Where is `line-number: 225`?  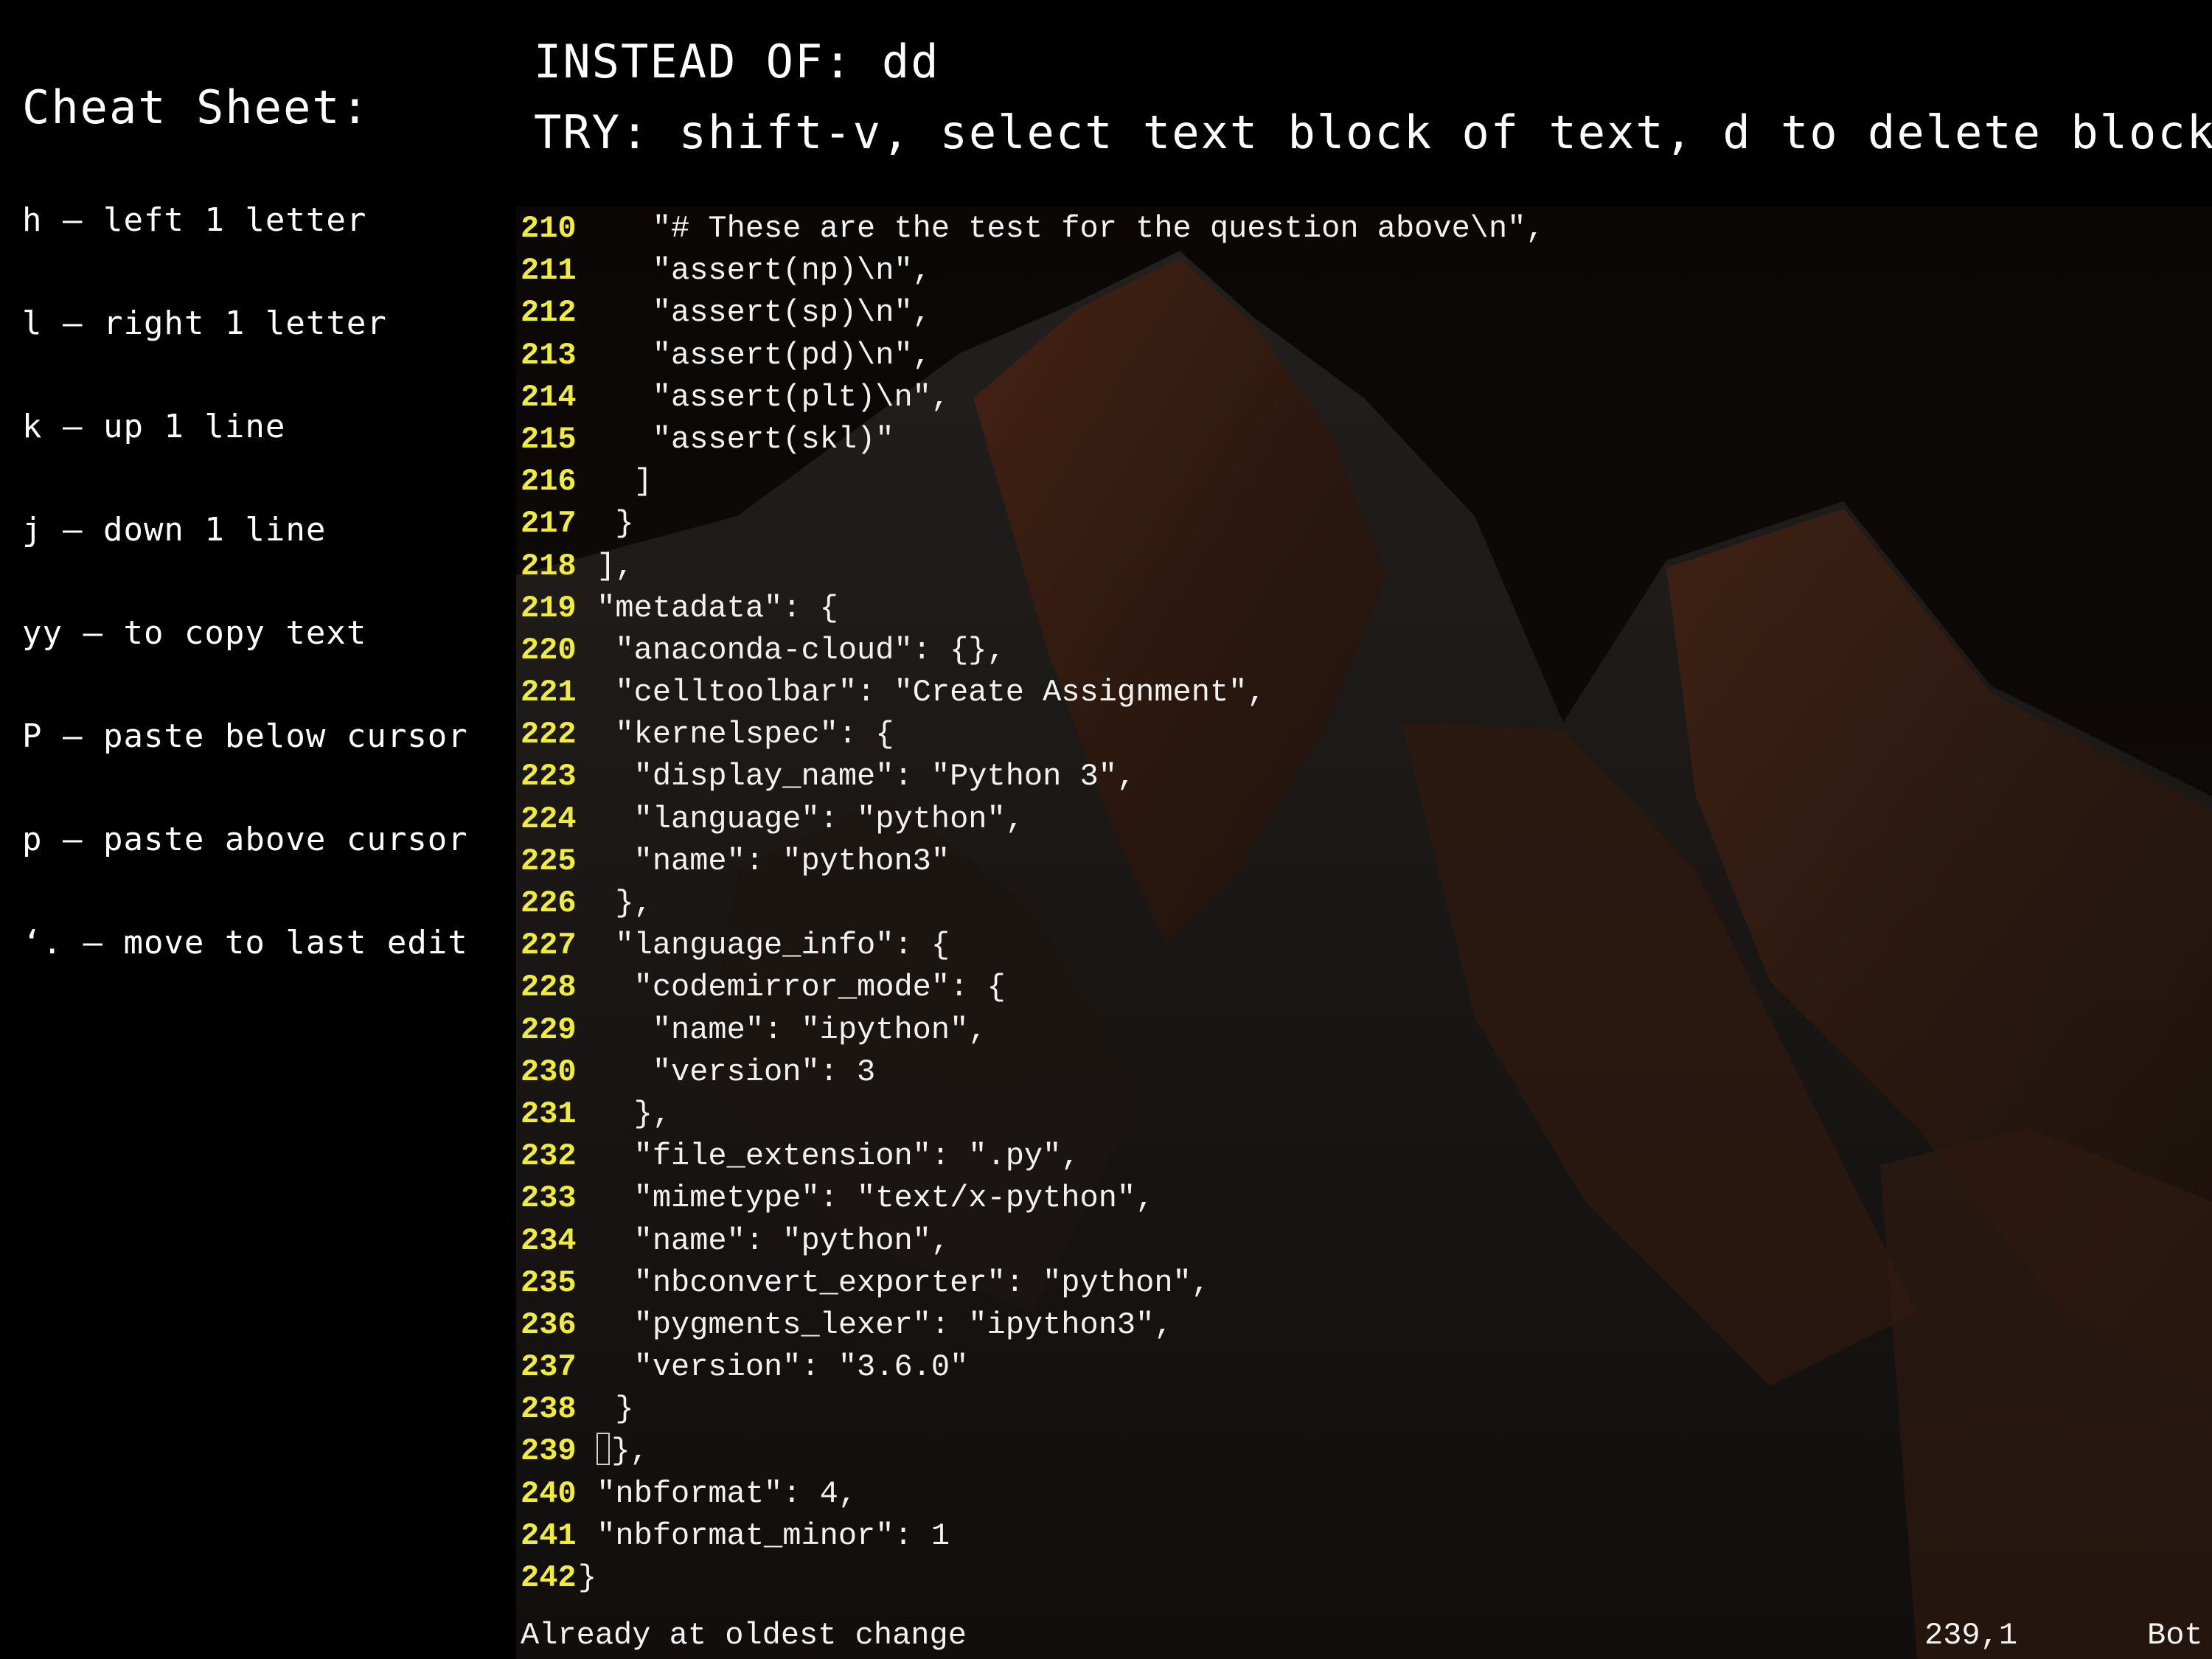 line-number: 225 is located at coordinates (549, 861).